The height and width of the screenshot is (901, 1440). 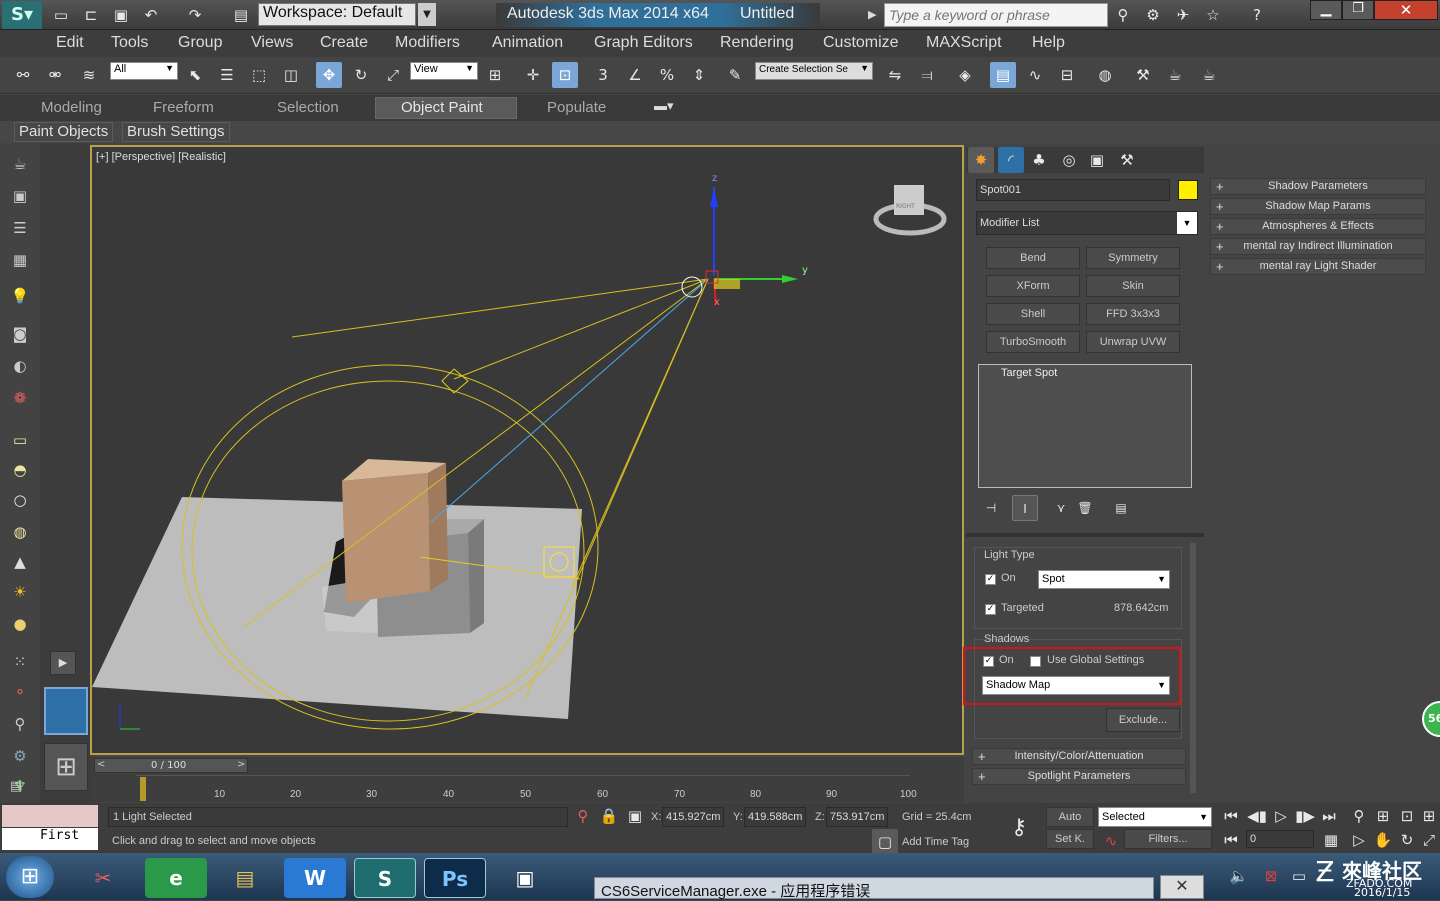 I want to click on material-editor-icon: ◍, so click(x=1105, y=75).